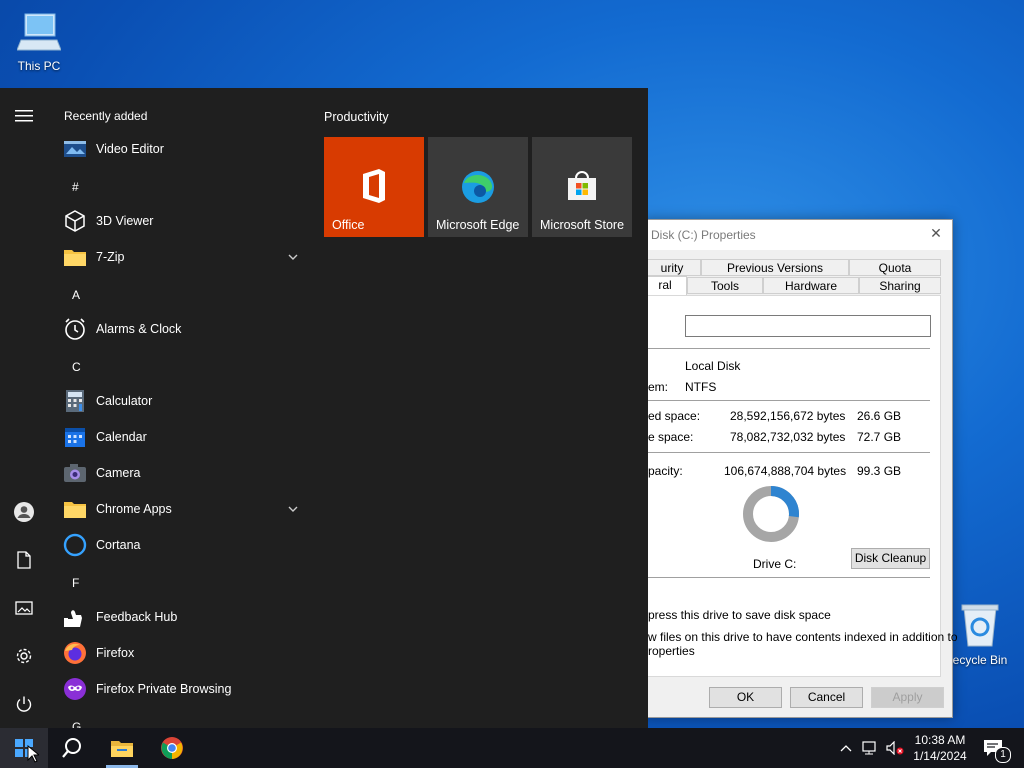  I want to click on app-item-firefox-private: Firefox Private Browsing, so click(179, 689).